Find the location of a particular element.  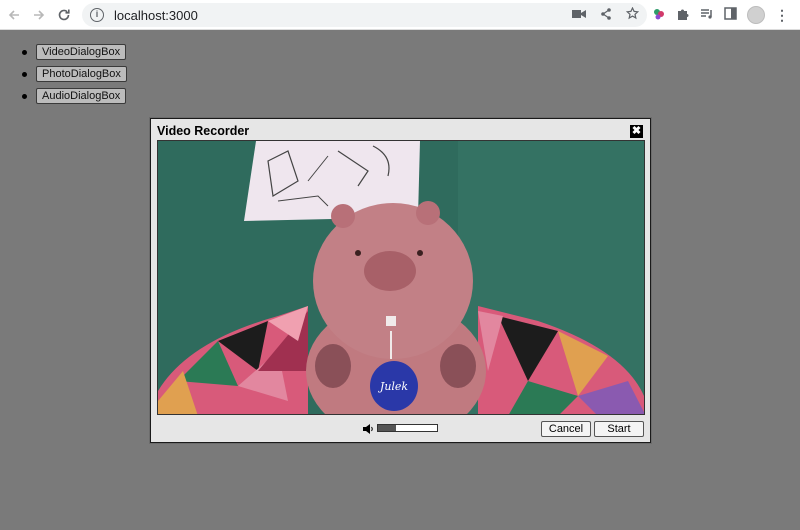

start-button: Start is located at coordinates (619, 429).